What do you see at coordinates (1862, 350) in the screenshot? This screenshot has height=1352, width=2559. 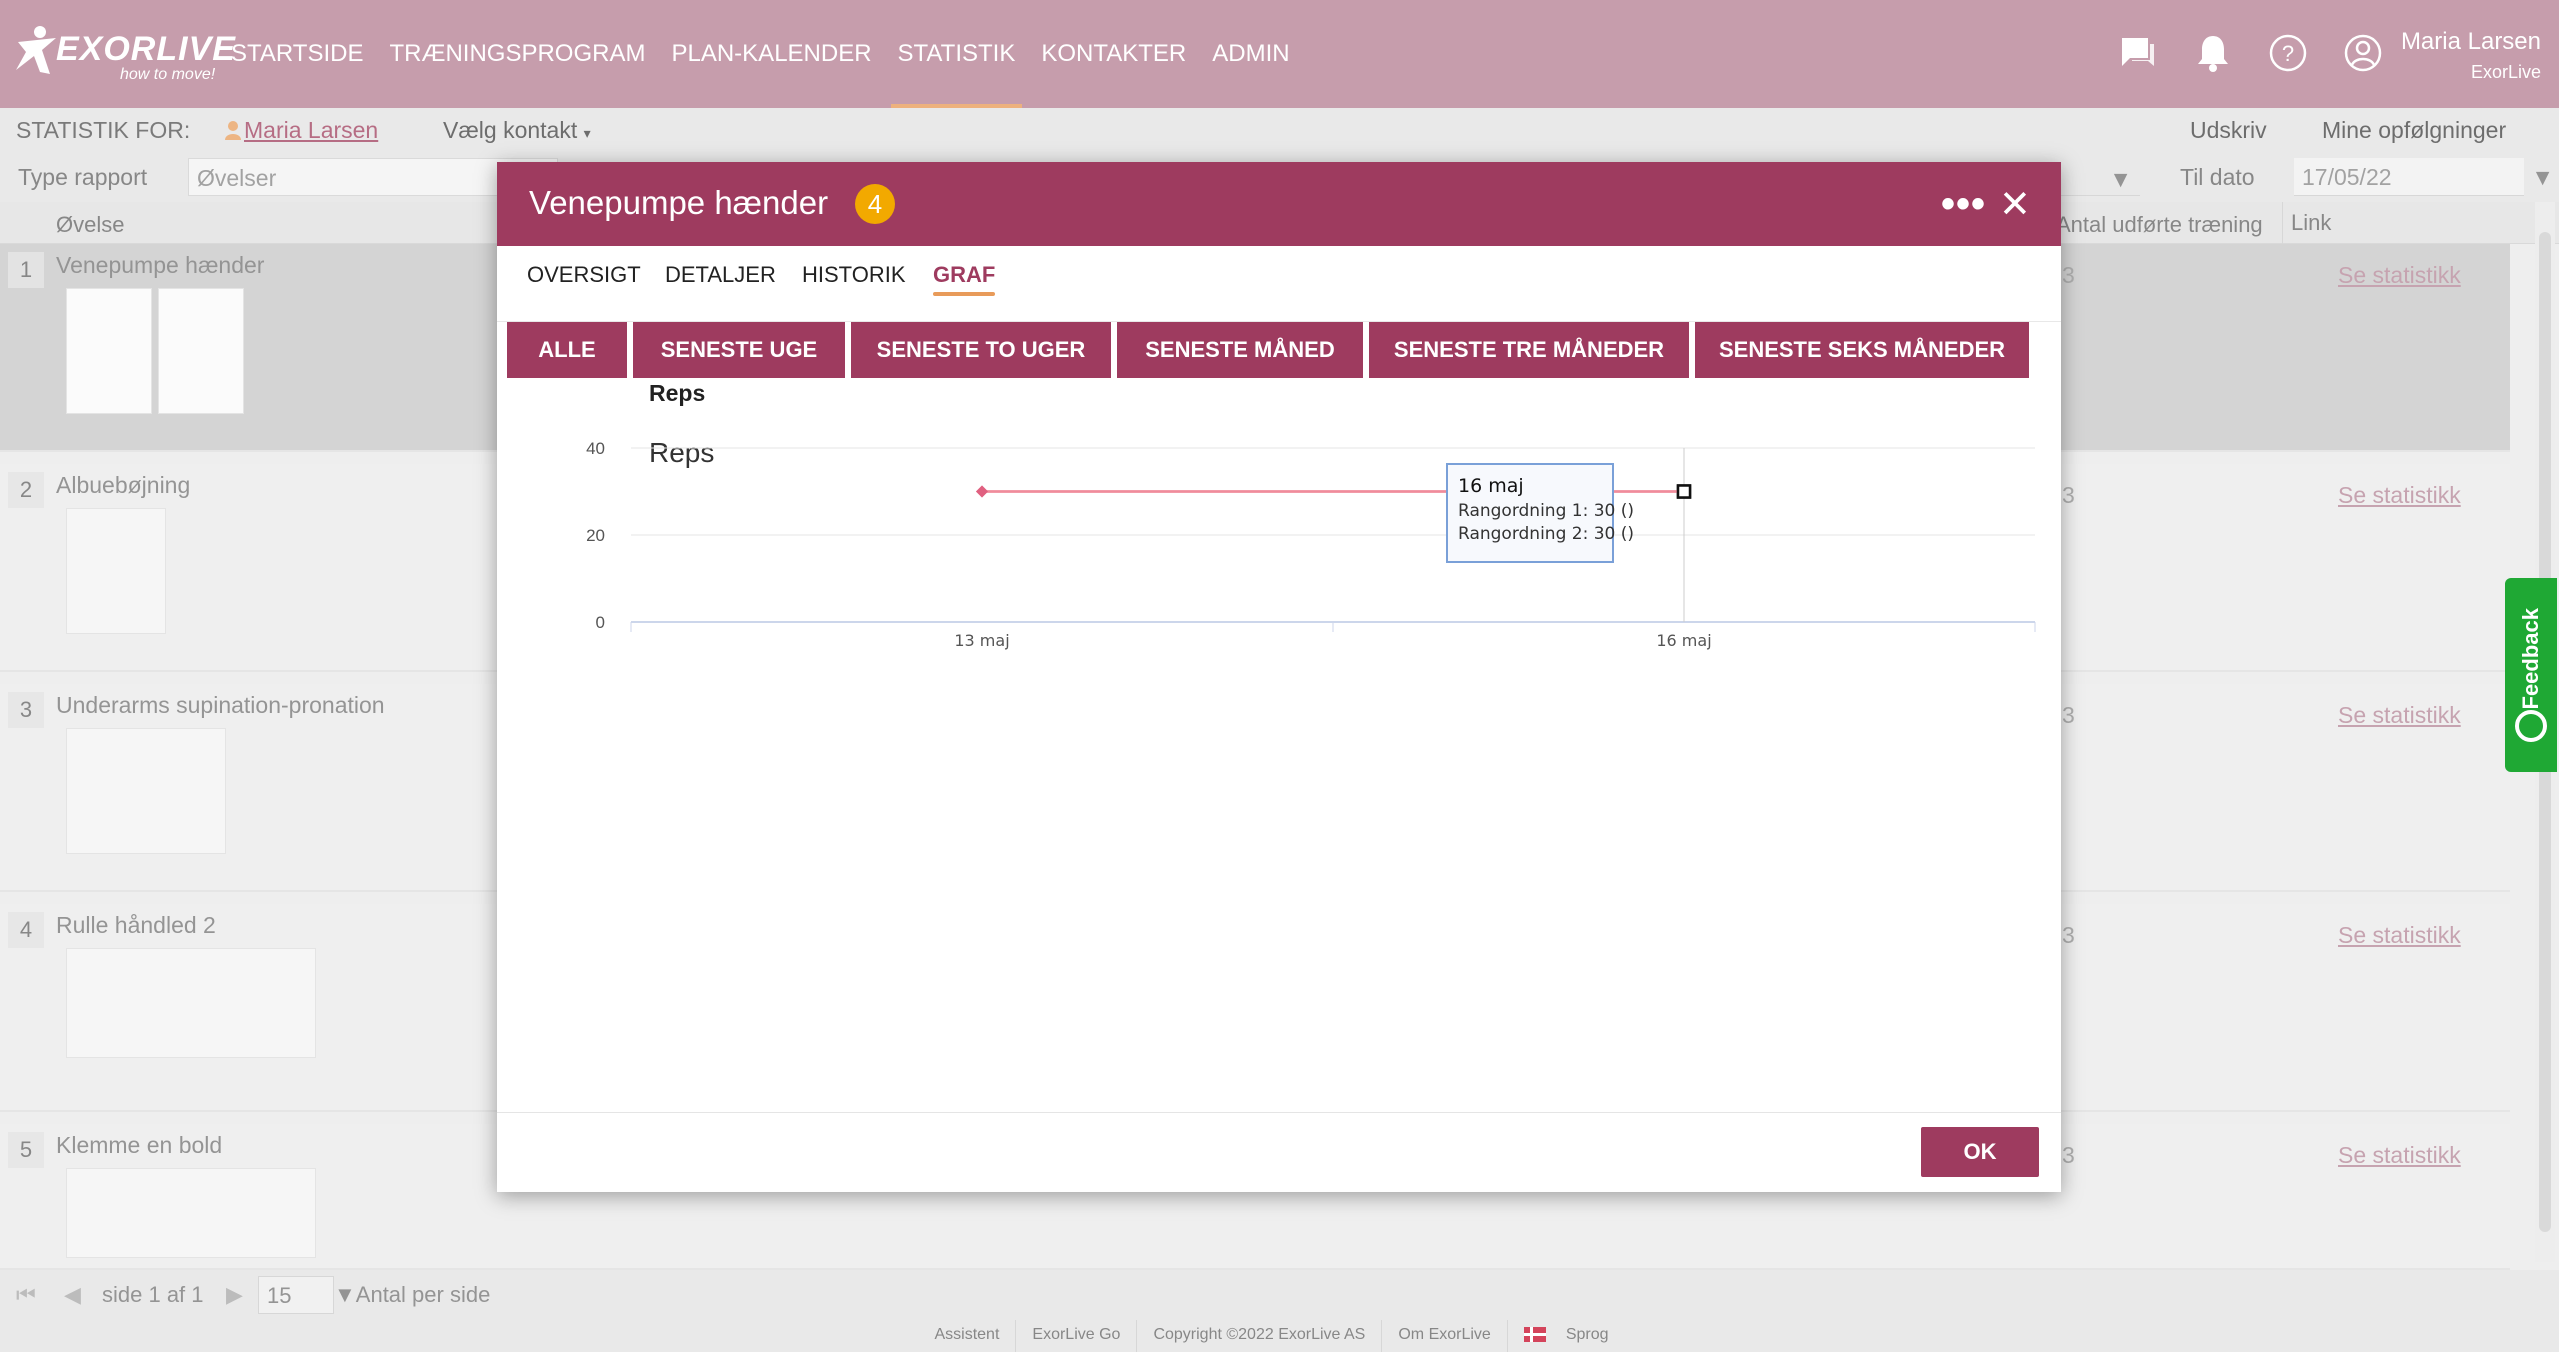 I see `period-last-six-months-button: SENESTE SEKS MÅNEDER` at bounding box center [1862, 350].